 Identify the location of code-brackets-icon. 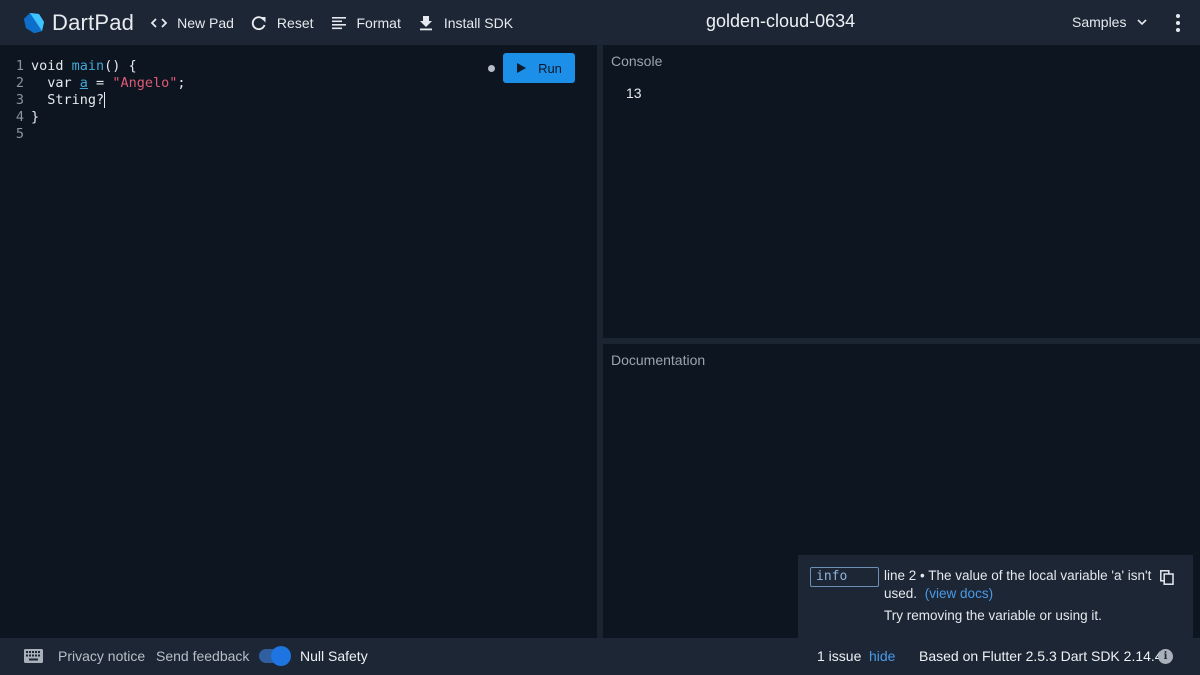
(159, 23).